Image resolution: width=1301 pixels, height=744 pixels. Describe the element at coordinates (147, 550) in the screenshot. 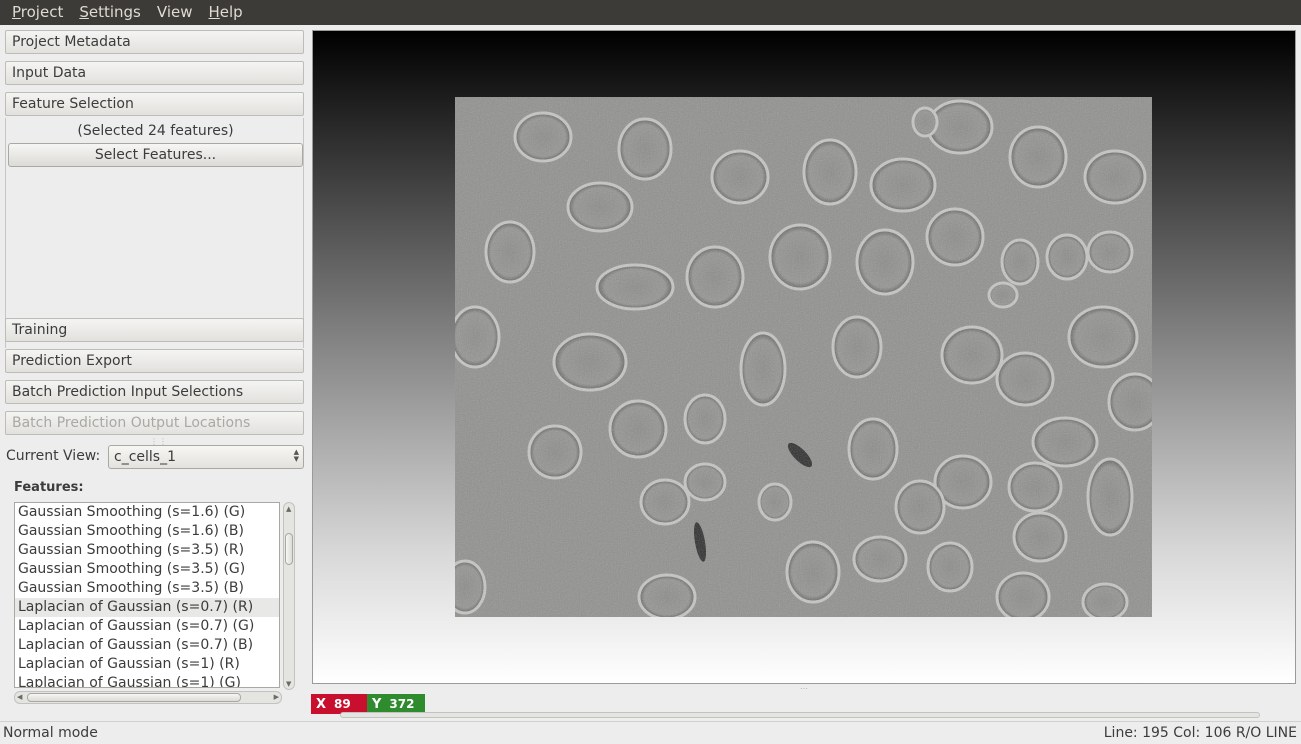

I see `list-item: Gaussian Smoothing (s=3.5) (R)` at that location.